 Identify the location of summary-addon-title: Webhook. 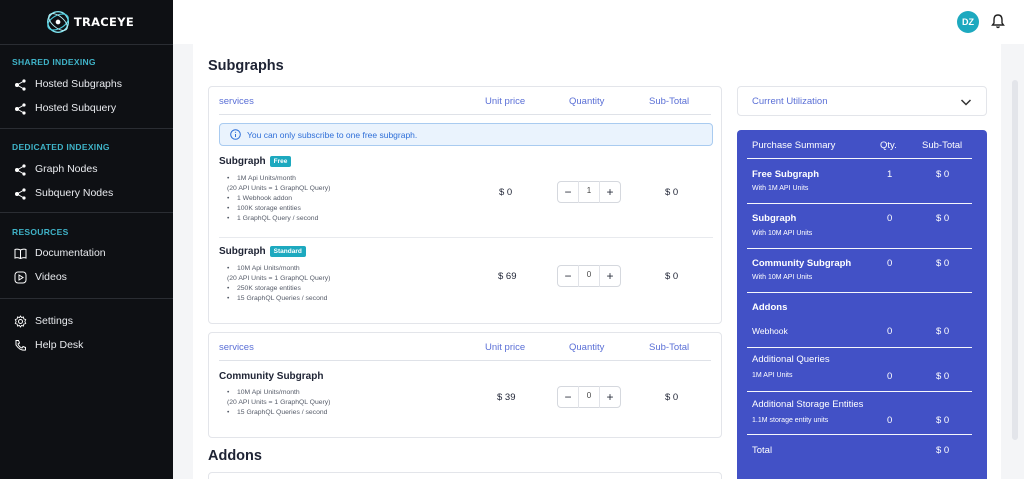
(770, 331).